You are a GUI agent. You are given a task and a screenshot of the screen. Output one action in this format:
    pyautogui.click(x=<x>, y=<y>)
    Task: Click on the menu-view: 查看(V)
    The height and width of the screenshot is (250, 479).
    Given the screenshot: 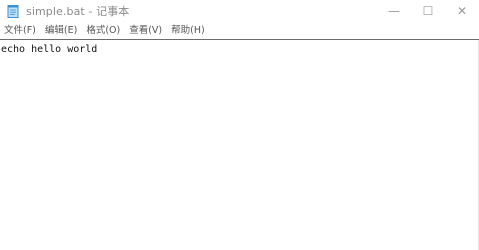 What is the action you would take?
    pyautogui.click(x=146, y=30)
    